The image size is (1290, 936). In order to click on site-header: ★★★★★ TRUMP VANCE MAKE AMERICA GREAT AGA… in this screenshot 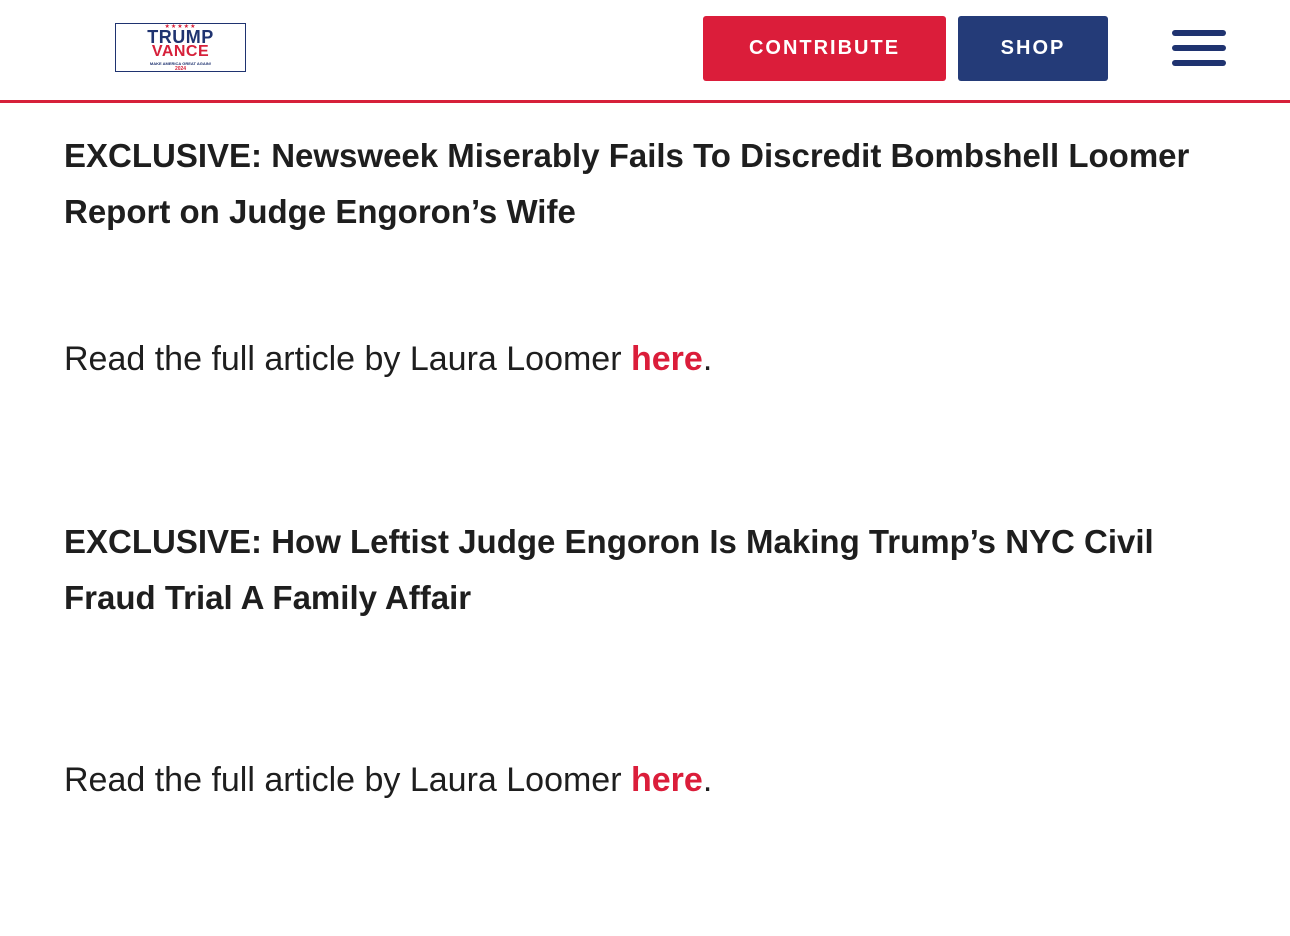, I will do `click(645, 51)`.